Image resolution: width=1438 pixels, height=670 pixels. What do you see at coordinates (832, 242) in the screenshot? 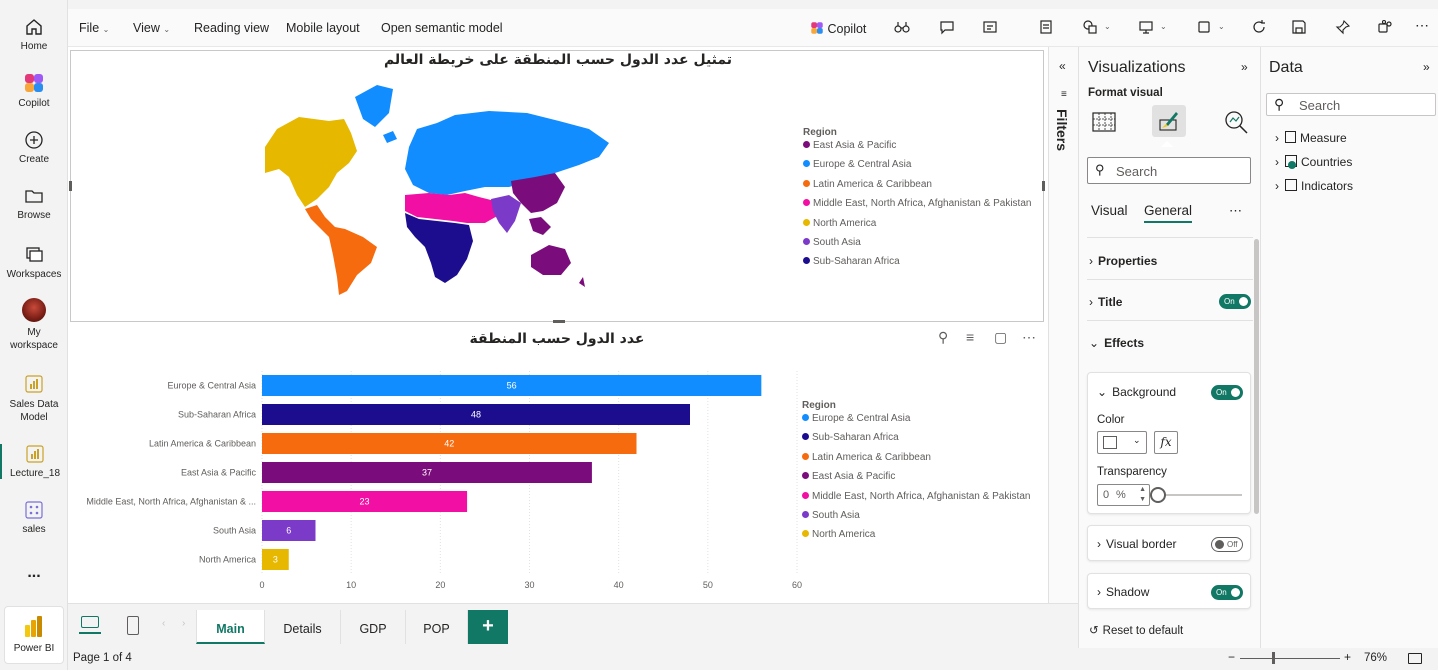
I see `legend-item: South Asia` at bounding box center [832, 242].